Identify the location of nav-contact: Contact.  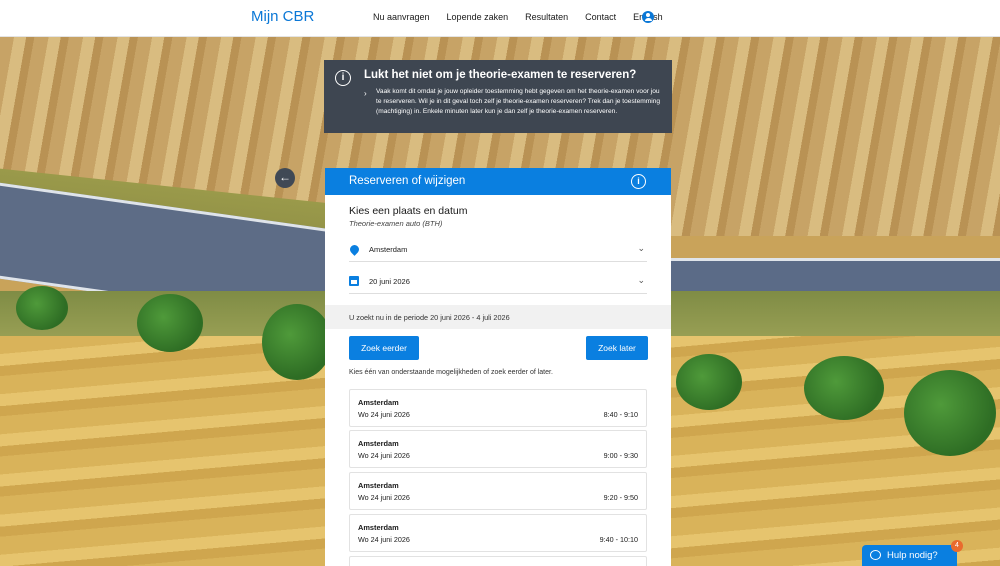
(600, 17).